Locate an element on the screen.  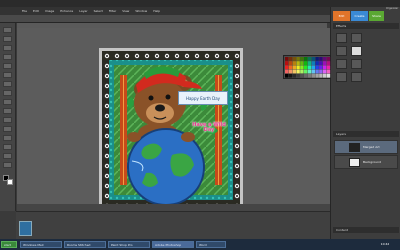
taskbar-item: Word is located at coordinates (211, 244).